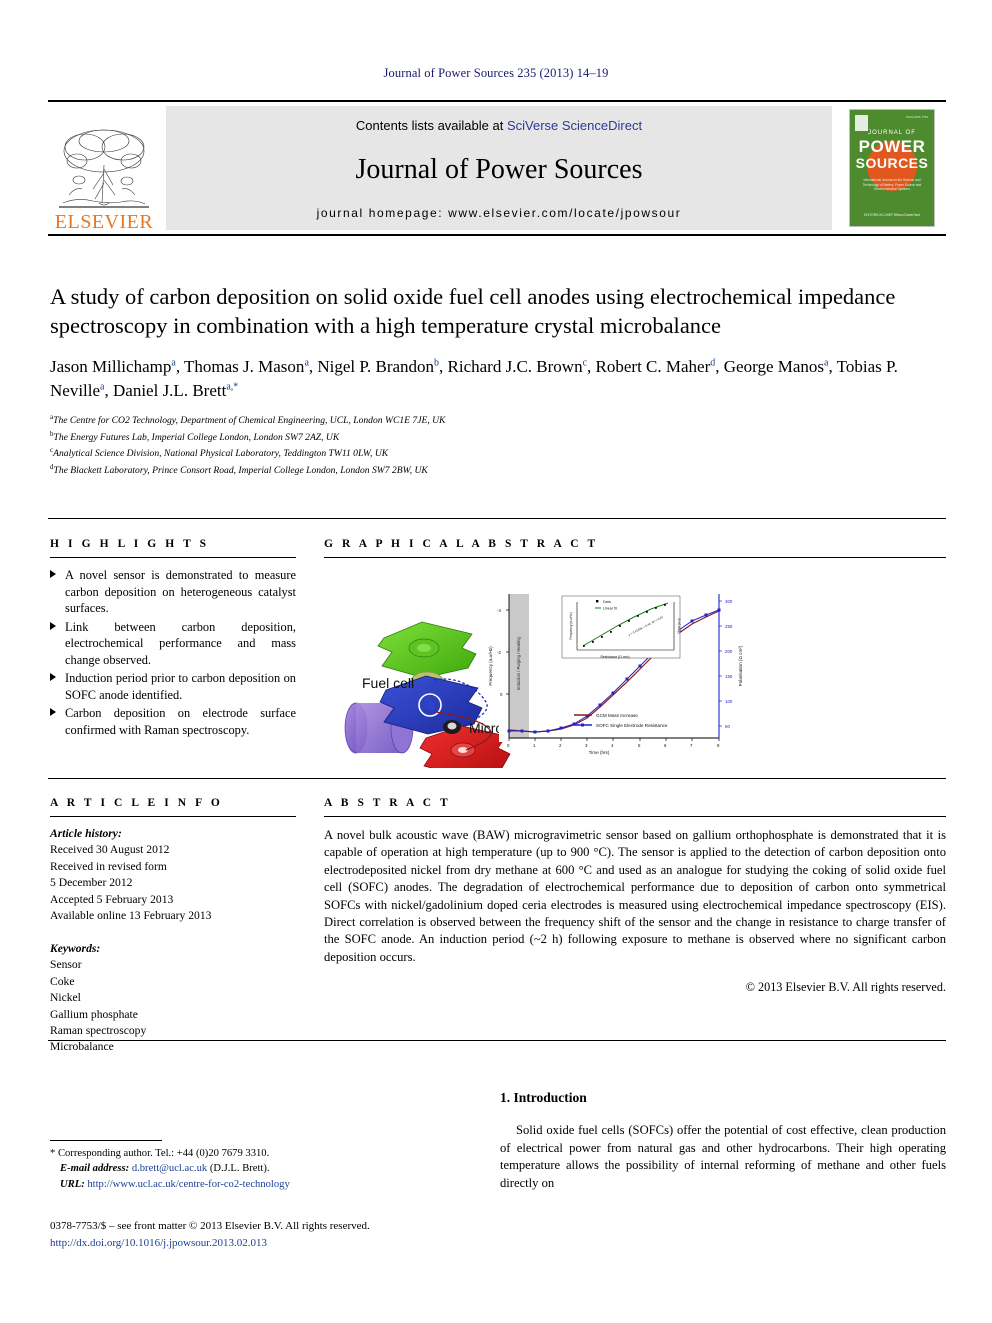 This screenshot has width=992, height=1323. Describe the element at coordinates (452, 727) in the screenshot. I see `microbalance-crystal` at that location.